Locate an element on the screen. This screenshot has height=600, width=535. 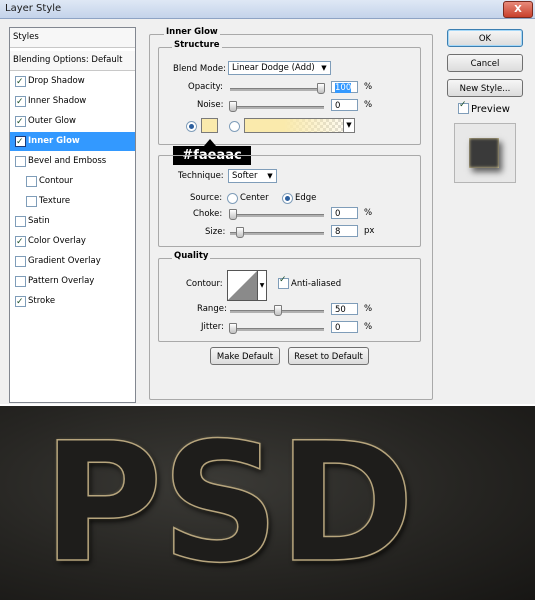
jitter-slider is located at coordinates (277, 329).